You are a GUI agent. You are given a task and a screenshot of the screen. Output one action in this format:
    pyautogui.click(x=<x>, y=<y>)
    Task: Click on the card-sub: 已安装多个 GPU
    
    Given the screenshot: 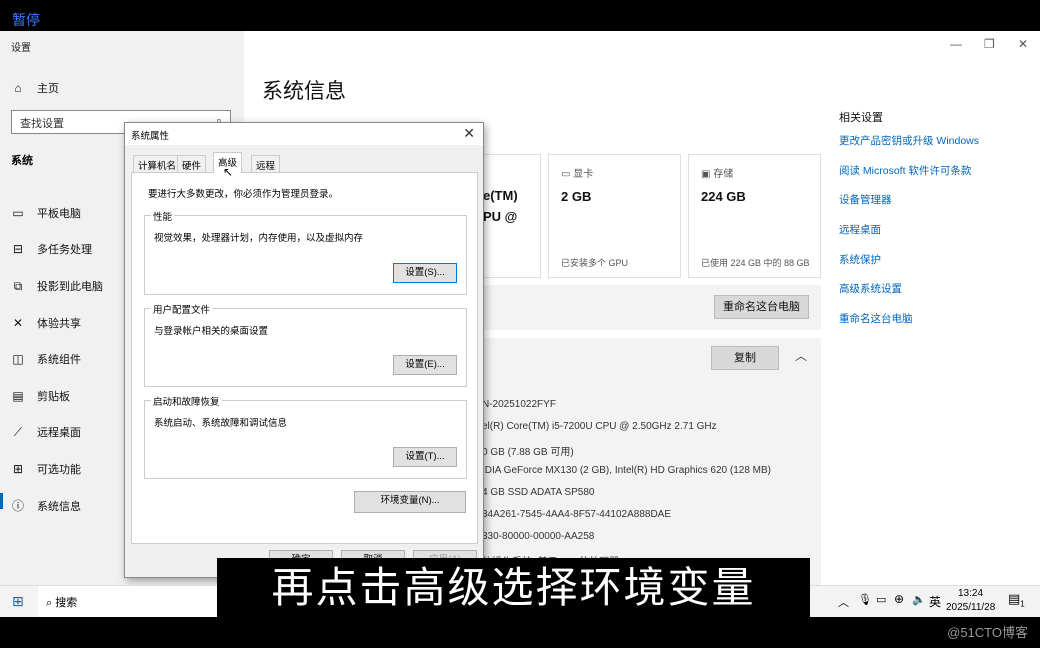 What is the action you would take?
    pyautogui.click(x=595, y=263)
    